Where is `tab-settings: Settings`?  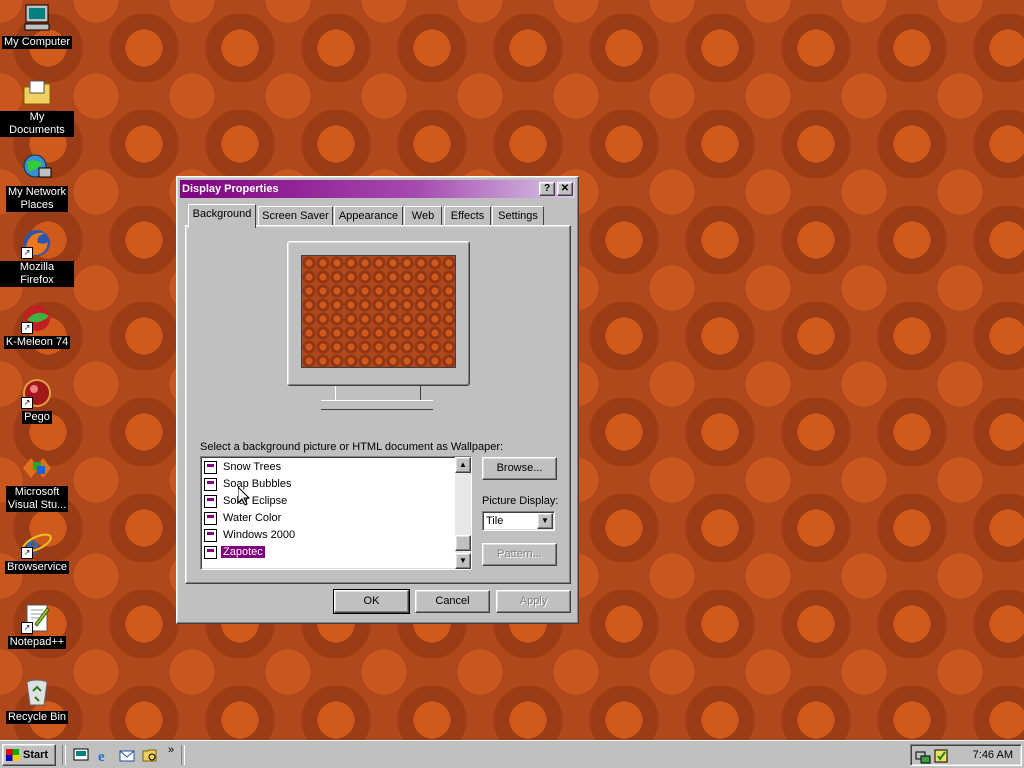 tab-settings: Settings is located at coordinates (518, 216).